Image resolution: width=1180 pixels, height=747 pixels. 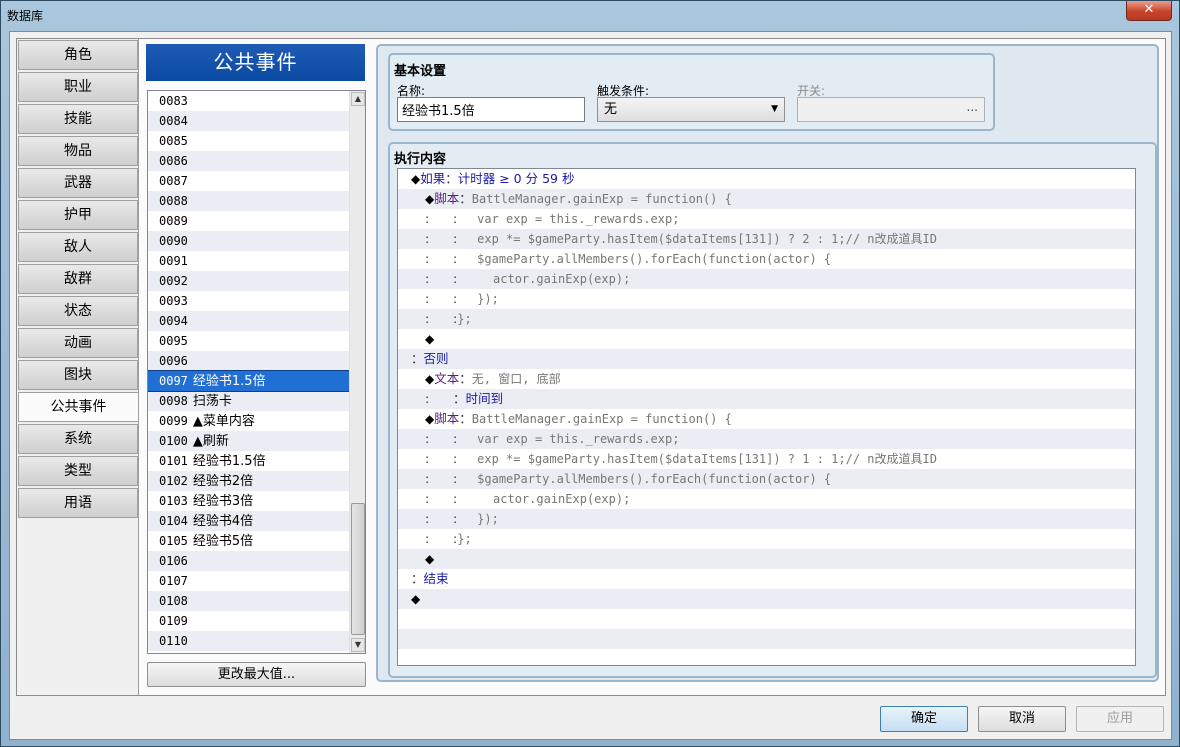 What do you see at coordinates (249, 241) in the screenshot?
I see `list-item: 0090` at bounding box center [249, 241].